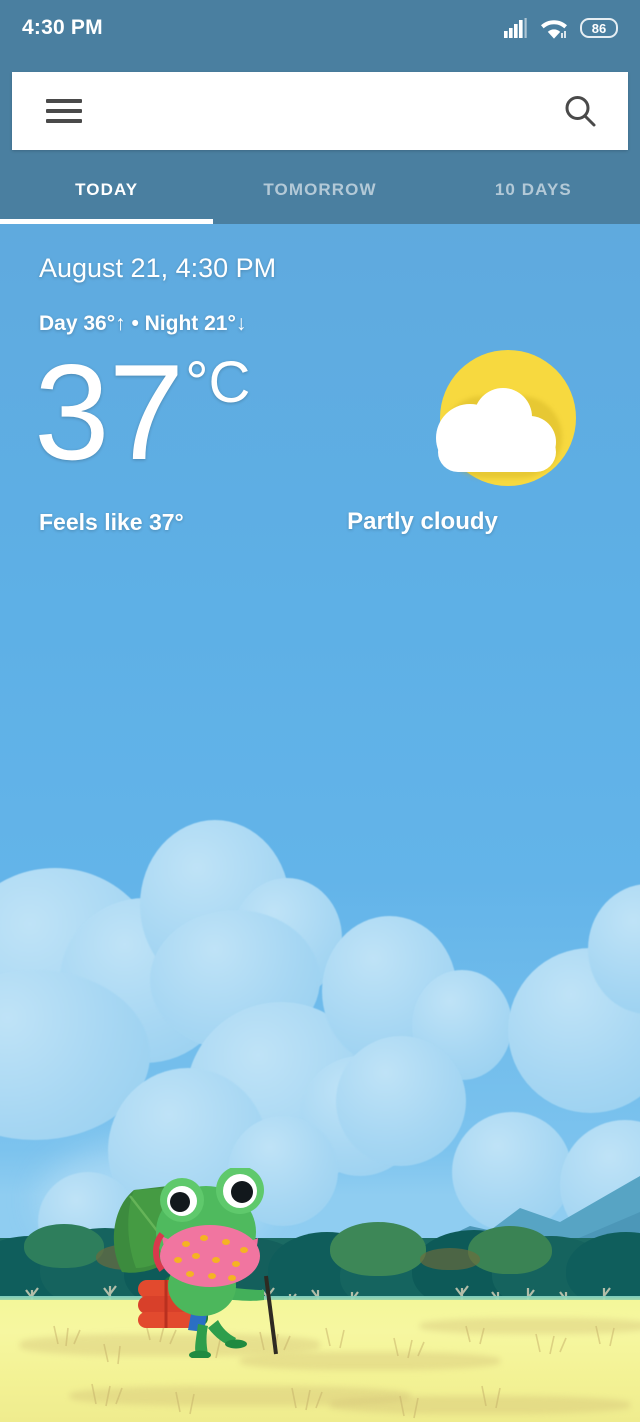  I want to click on tab-tomorrow: TOMORROW, so click(319, 193).